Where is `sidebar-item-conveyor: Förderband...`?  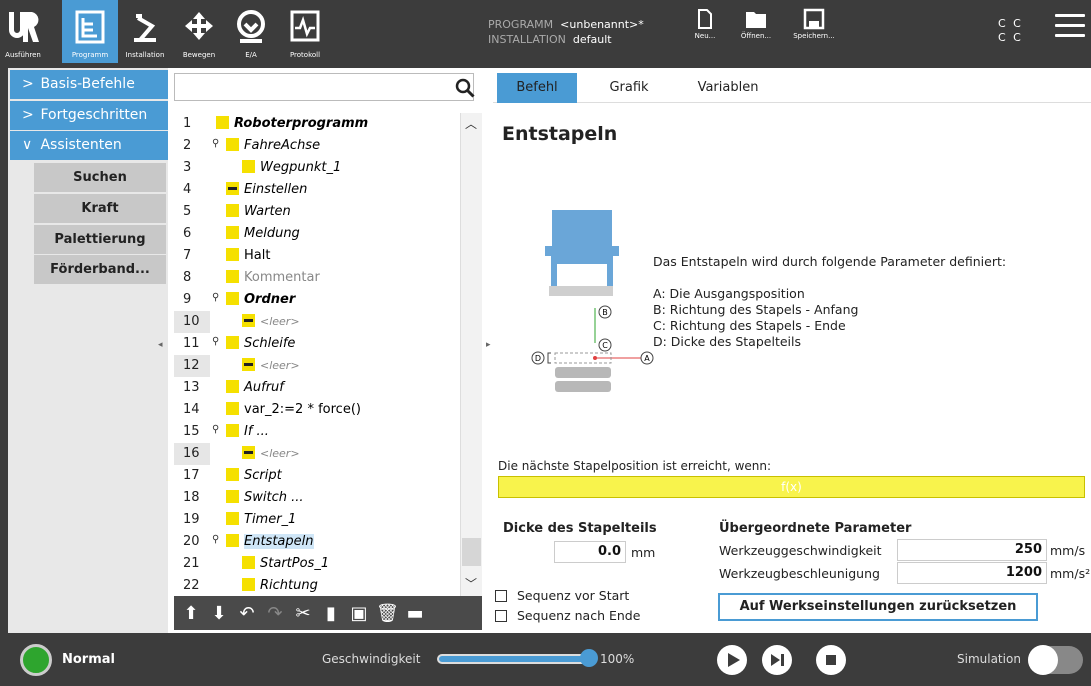
sidebar-item-conveyor: Förderband... is located at coordinates (100, 269).